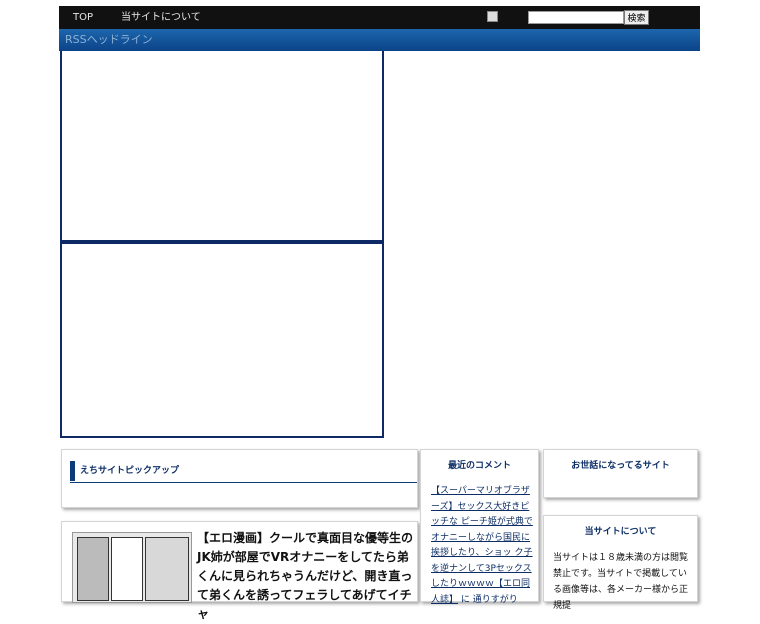 The image size is (760, 624). I want to click on search-input, so click(576, 17).